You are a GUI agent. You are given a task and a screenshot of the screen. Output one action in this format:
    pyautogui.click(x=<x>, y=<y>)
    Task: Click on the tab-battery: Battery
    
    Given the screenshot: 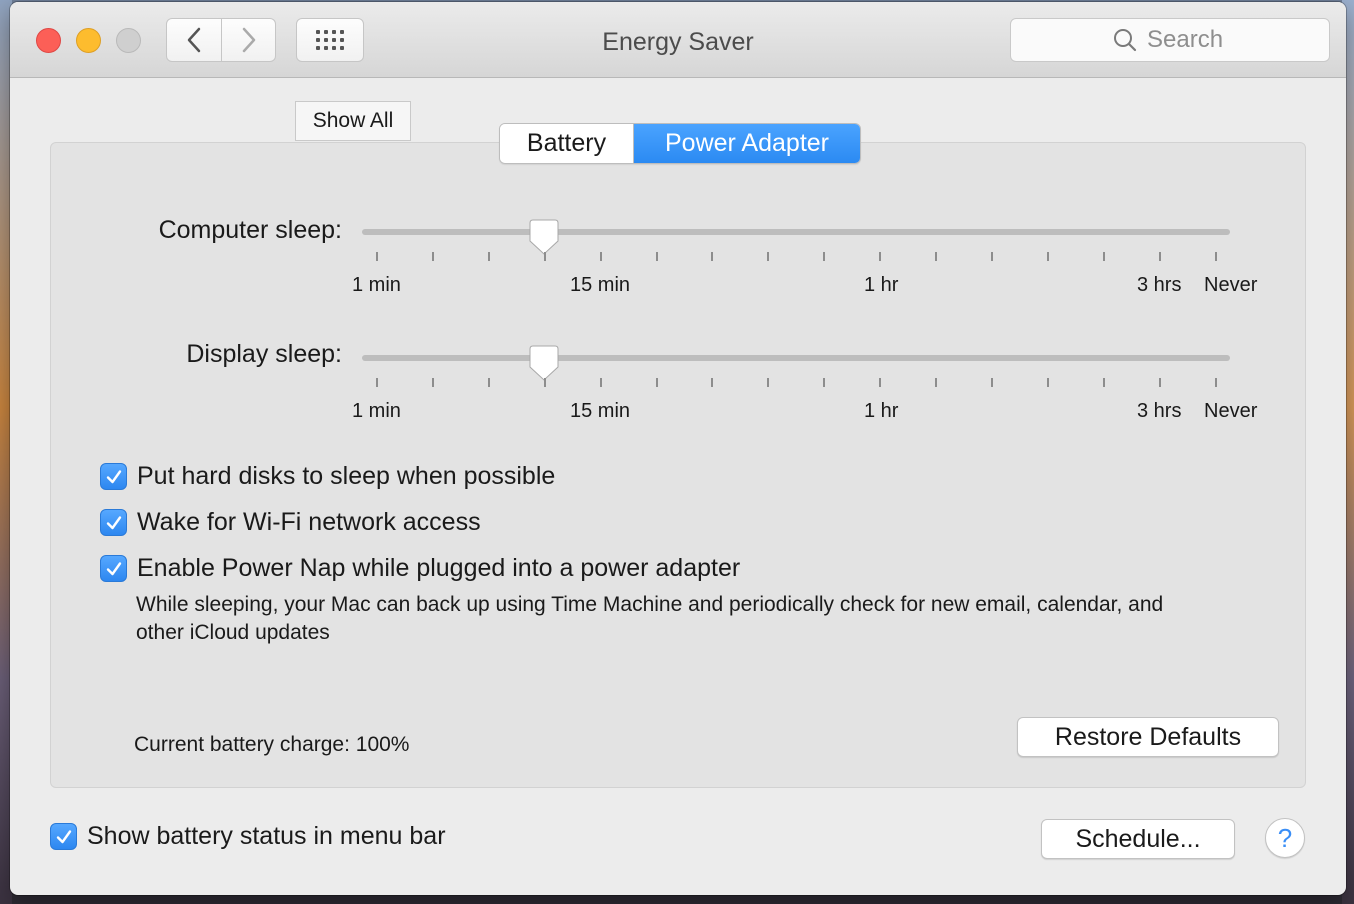 What is the action you would take?
    pyautogui.click(x=567, y=143)
    